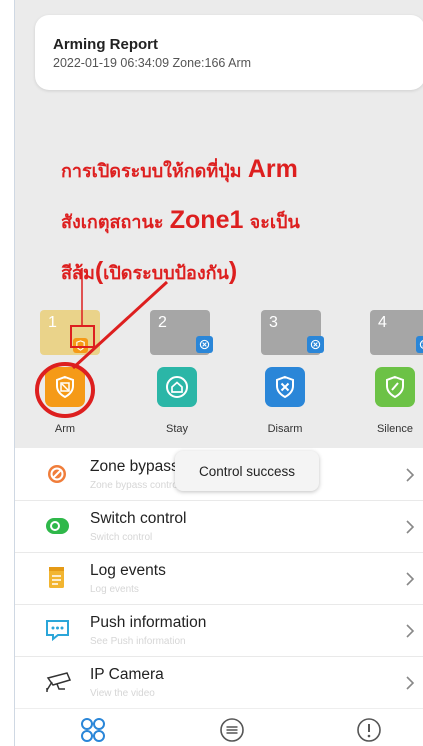 Image resolution: width=423 pixels, height=746 pixels. Describe the element at coordinates (272, 169) in the screenshot. I see `annotation-arm-word: Arm` at that location.